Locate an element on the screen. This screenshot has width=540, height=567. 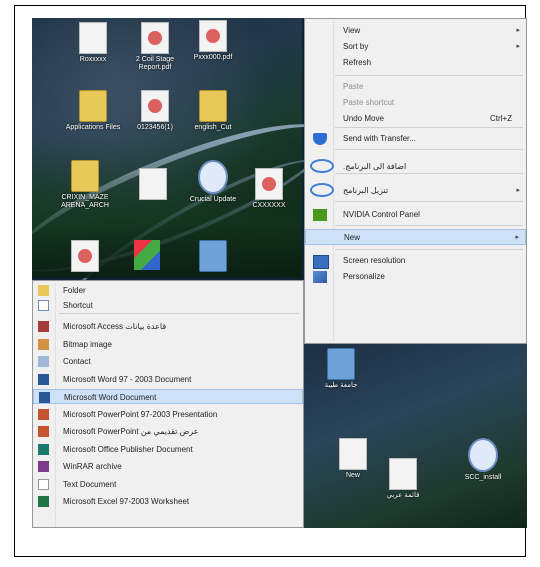
desktop-icon-label: جامعة طيبة is located at coordinates (341, 385).